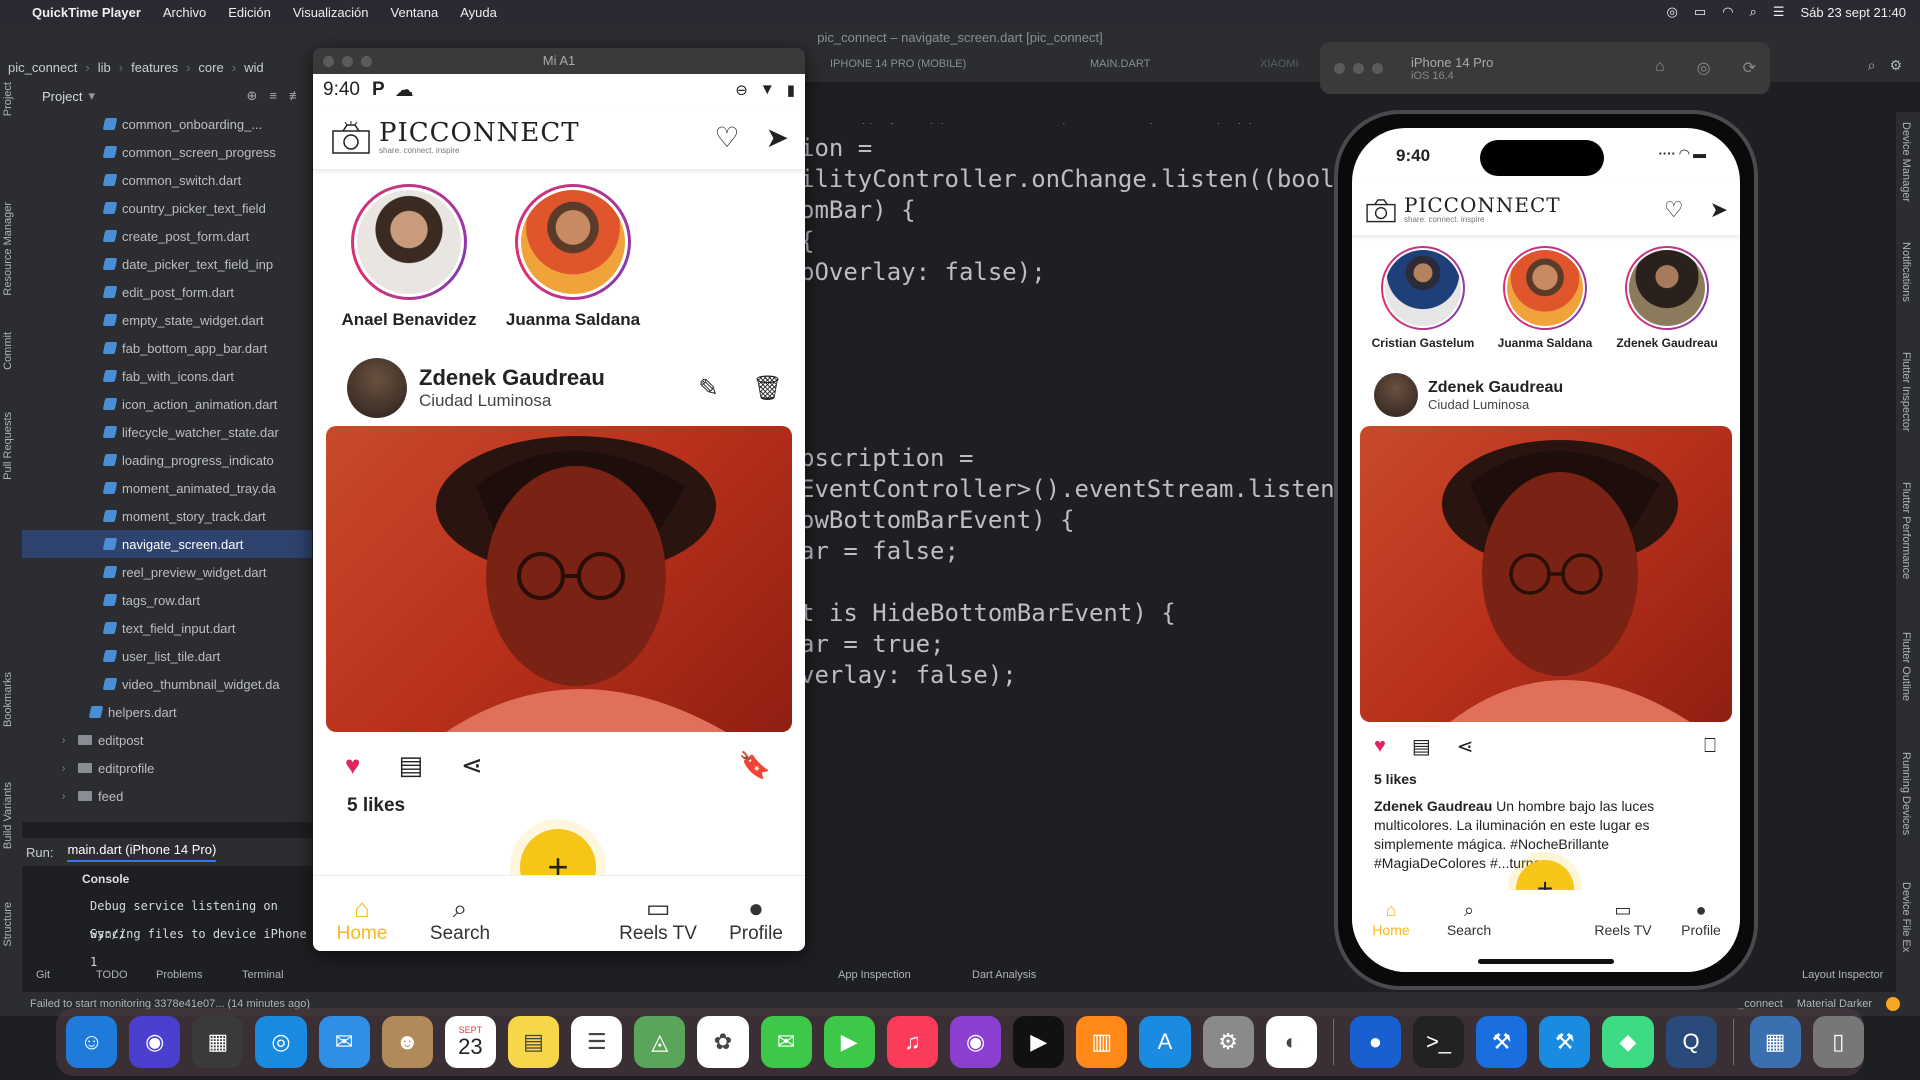 This screenshot has height=1080, width=1920. Describe the element at coordinates (1628, 1042) in the screenshot. I see `dock-android-studio-icon: ◆` at that location.